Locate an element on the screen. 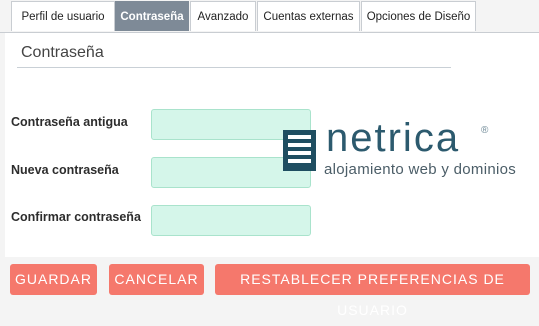  watermark-brand: netrica is located at coordinates (393, 138).